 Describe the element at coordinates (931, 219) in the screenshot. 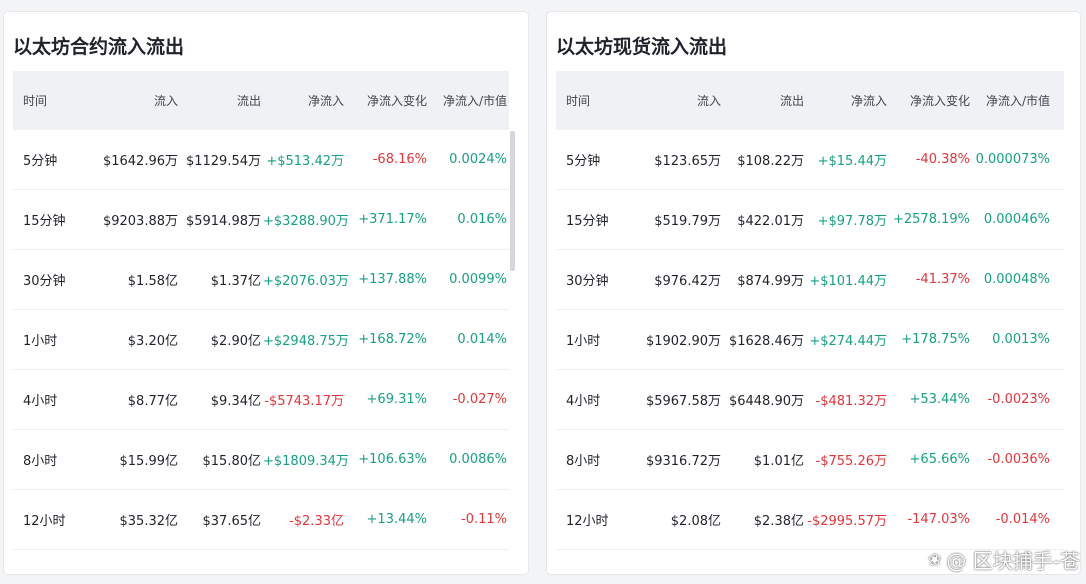

I see `cell-net-change: +2578.19%` at that location.